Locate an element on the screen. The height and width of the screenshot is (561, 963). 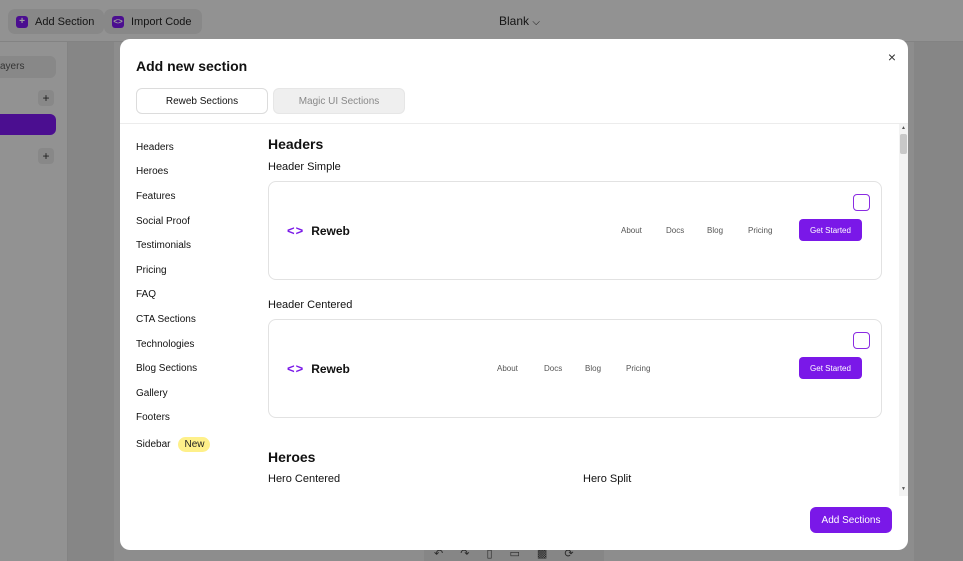
sidebar-item-footers: Footers is located at coordinates (196, 418).